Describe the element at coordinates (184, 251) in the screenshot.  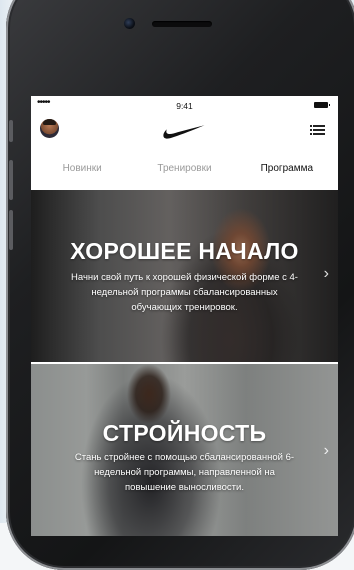
I see `card-title: ХОРОШЕЕ НАЧАЛО` at that location.